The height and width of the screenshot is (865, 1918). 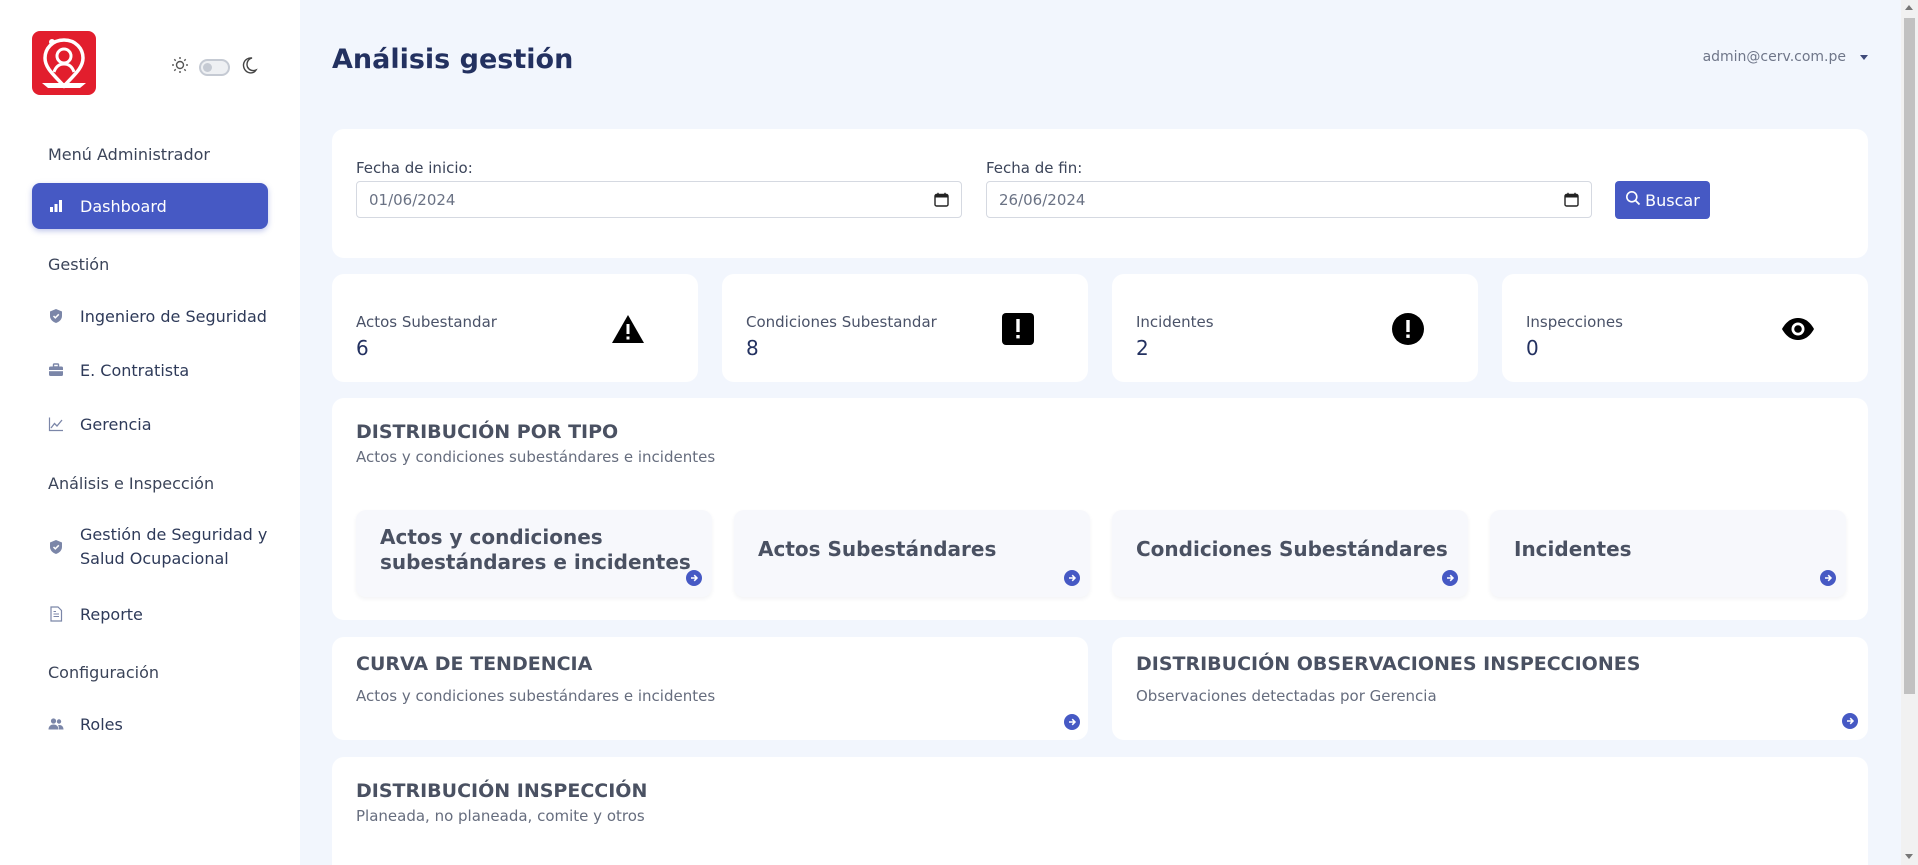 What do you see at coordinates (1672, 200) in the screenshot?
I see `search-button-label: Buscar` at bounding box center [1672, 200].